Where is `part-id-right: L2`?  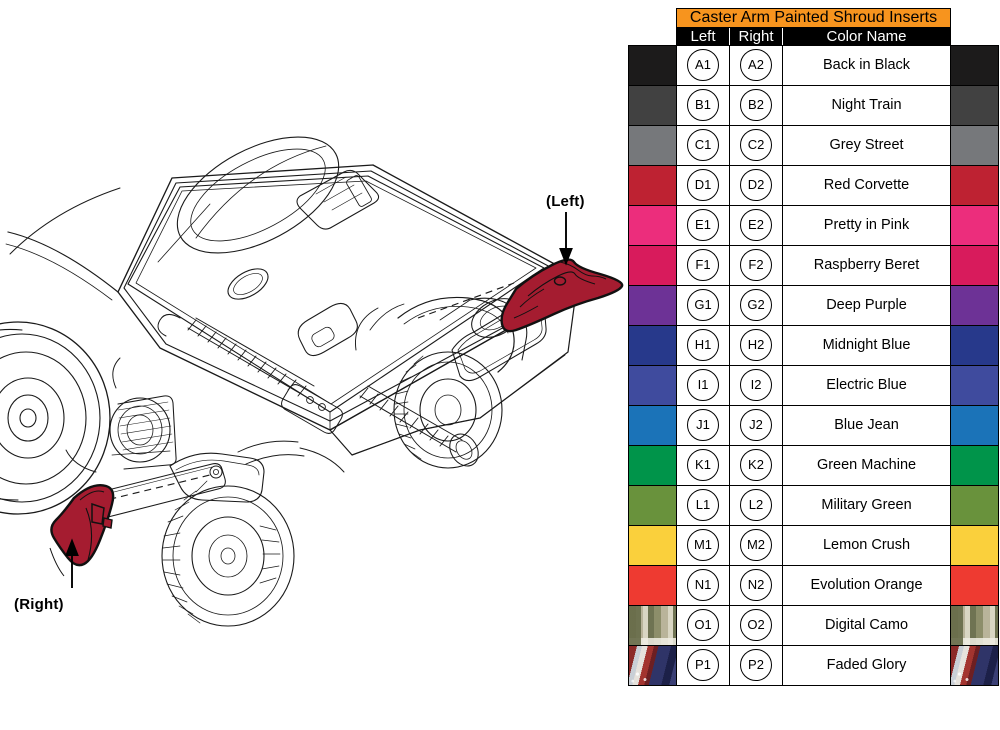
part-id-right: L2 is located at coordinates (756, 505).